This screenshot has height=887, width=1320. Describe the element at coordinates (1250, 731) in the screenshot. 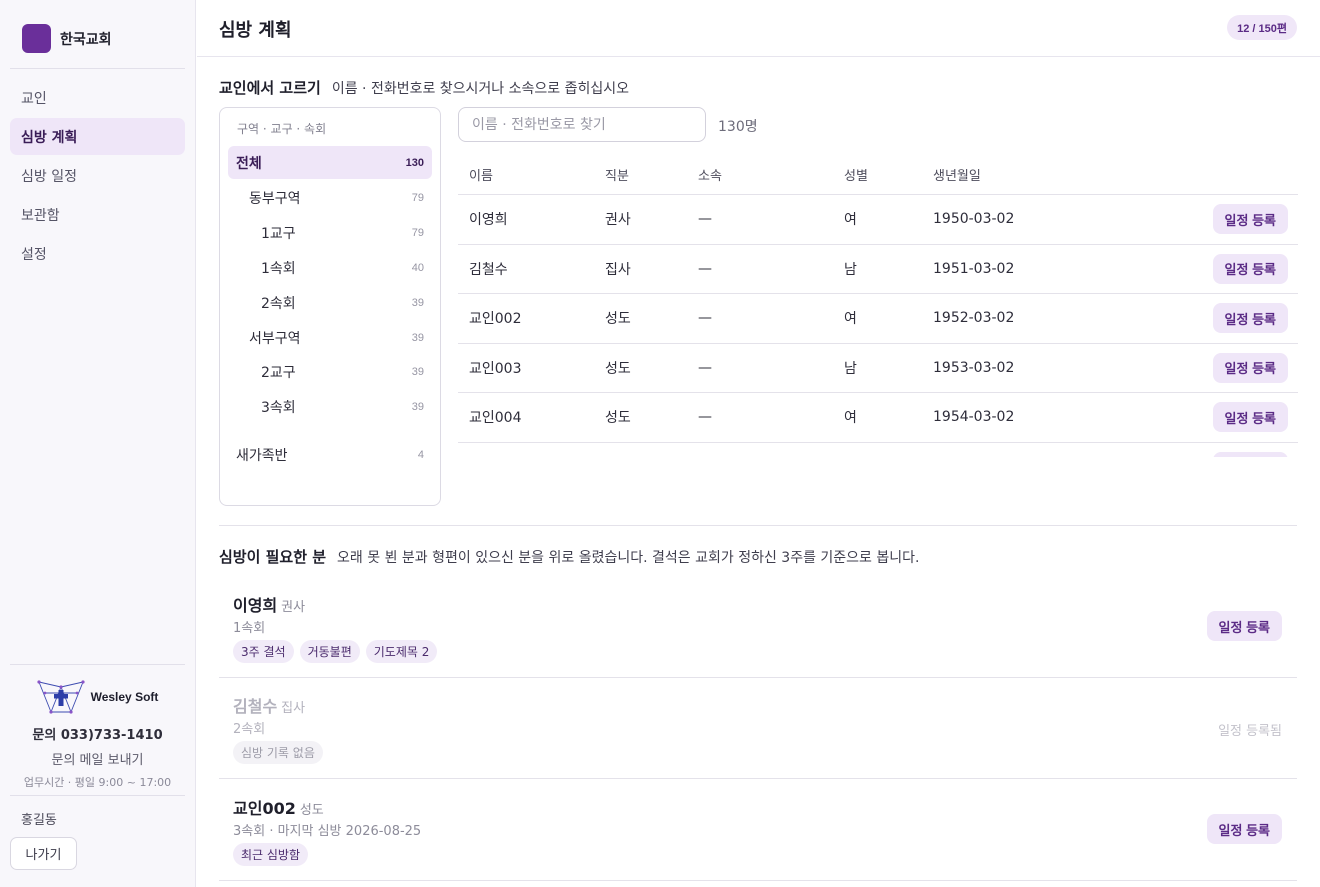

I see `scheduled-status: 일정 등록됨` at that location.